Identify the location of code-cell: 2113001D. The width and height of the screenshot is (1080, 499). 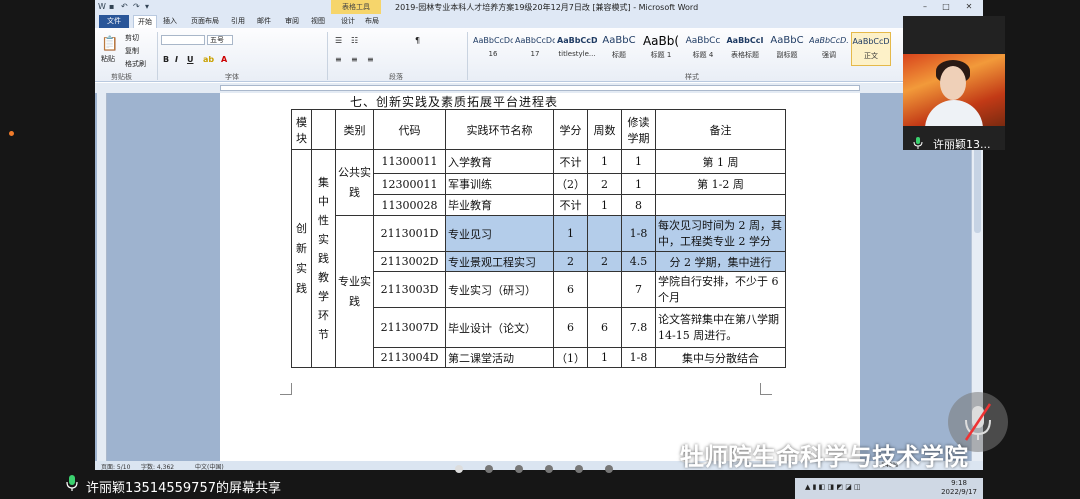
(409, 233).